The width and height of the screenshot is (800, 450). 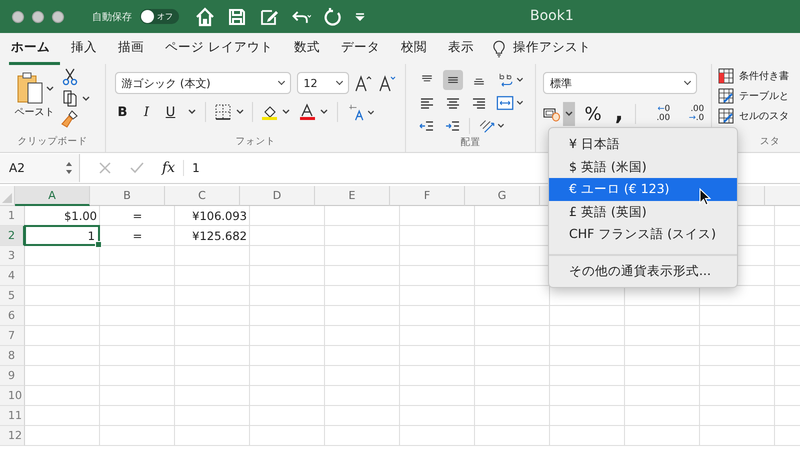 What do you see at coordinates (277, 196) in the screenshot?
I see `column-header: D` at bounding box center [277, 196].